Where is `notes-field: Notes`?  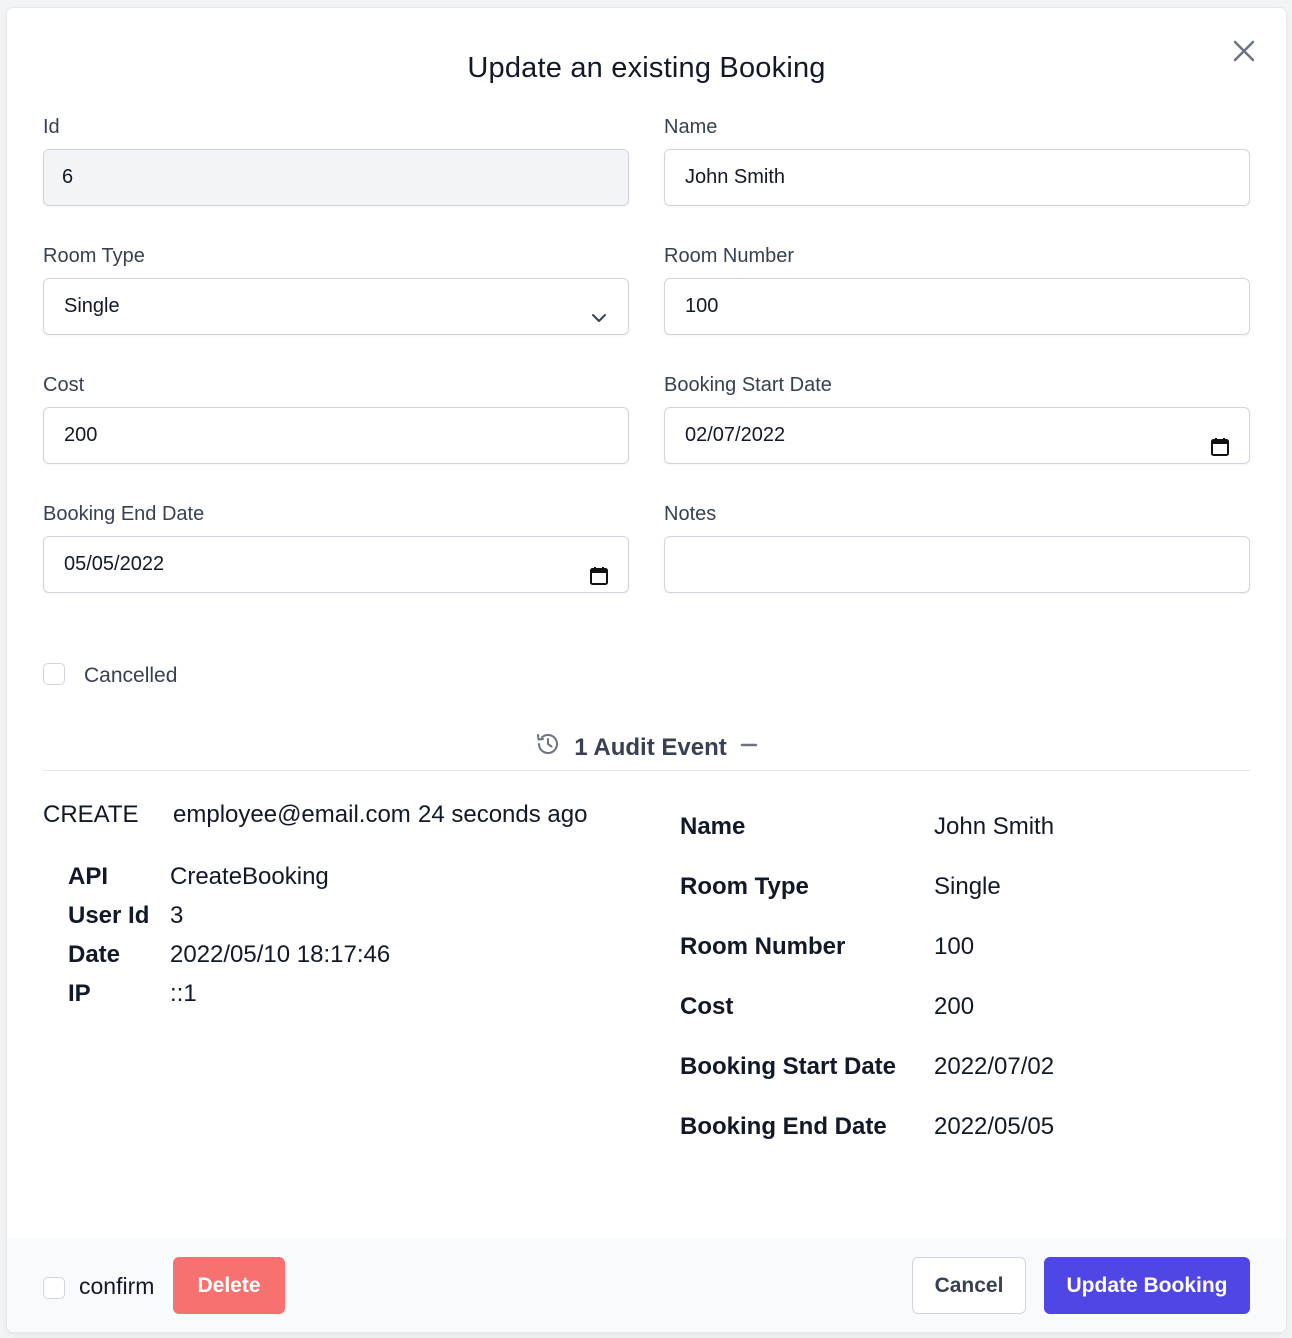
notes-field: Notes is located at coordinates (957, 546).